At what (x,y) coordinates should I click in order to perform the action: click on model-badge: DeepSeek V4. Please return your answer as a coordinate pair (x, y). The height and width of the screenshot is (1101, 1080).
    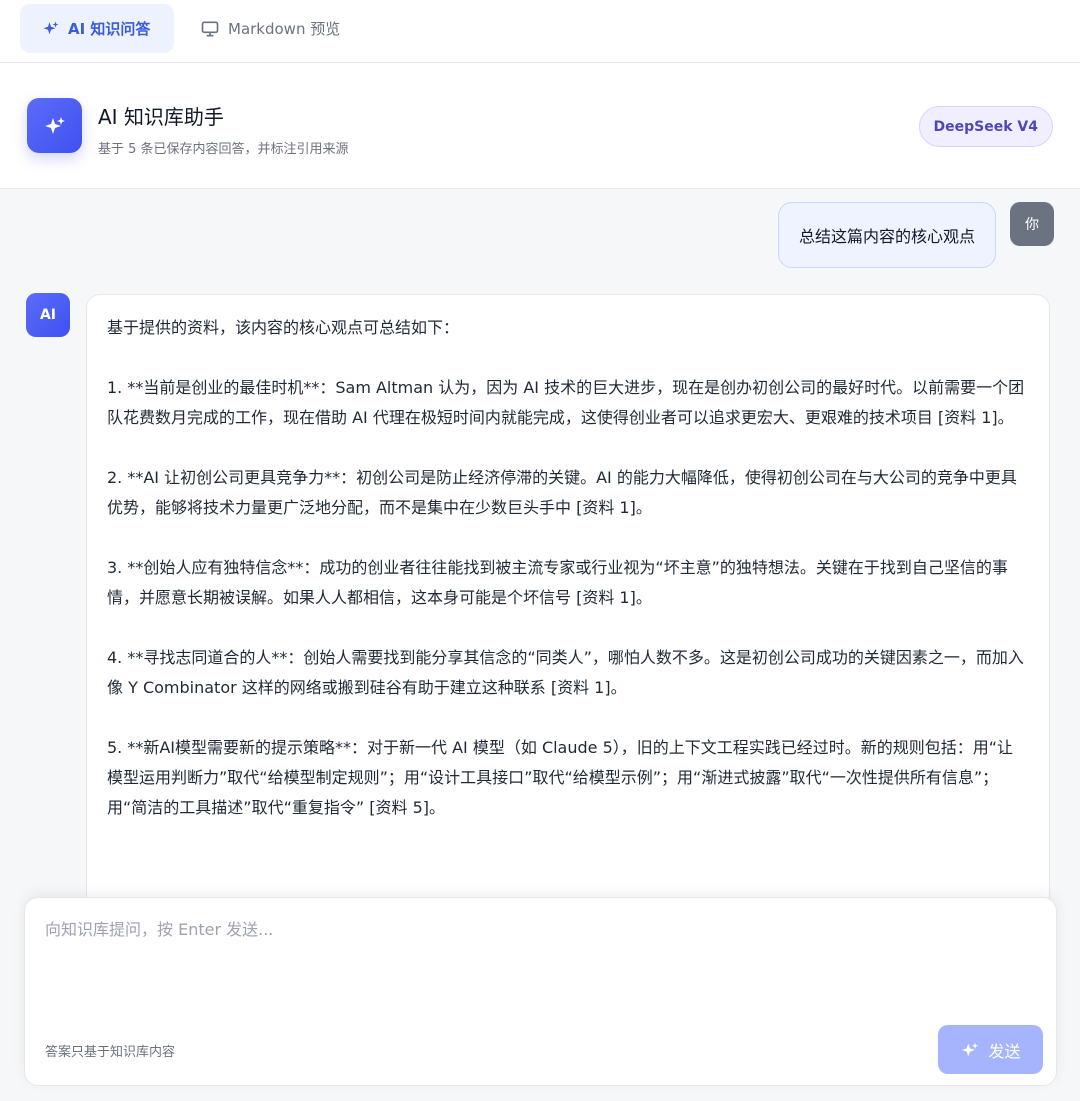
    Looking at the image, I should click on (985, 126).